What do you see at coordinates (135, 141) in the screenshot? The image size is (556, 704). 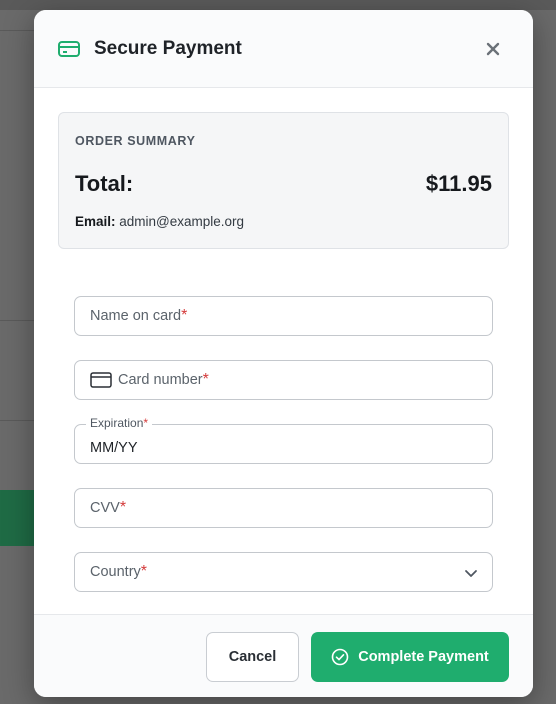 I see `summary-heading: ORDER SUMMARY` at bounding box center [135, 141].